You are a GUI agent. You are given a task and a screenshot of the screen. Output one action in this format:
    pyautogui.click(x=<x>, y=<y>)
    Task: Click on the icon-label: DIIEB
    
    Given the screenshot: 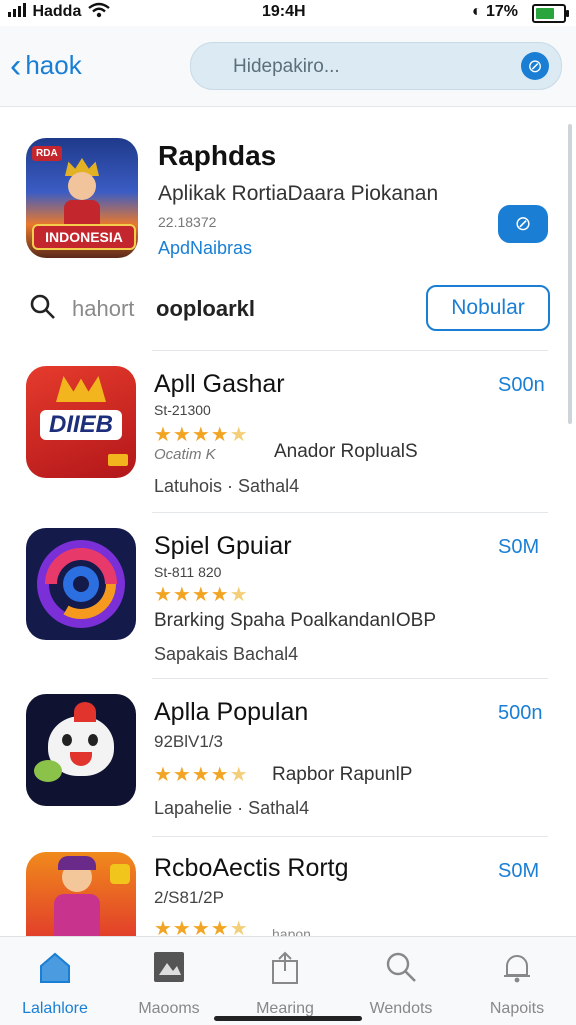 What is the action you would take?
    pyautogui.click(x=81, y=425)
    